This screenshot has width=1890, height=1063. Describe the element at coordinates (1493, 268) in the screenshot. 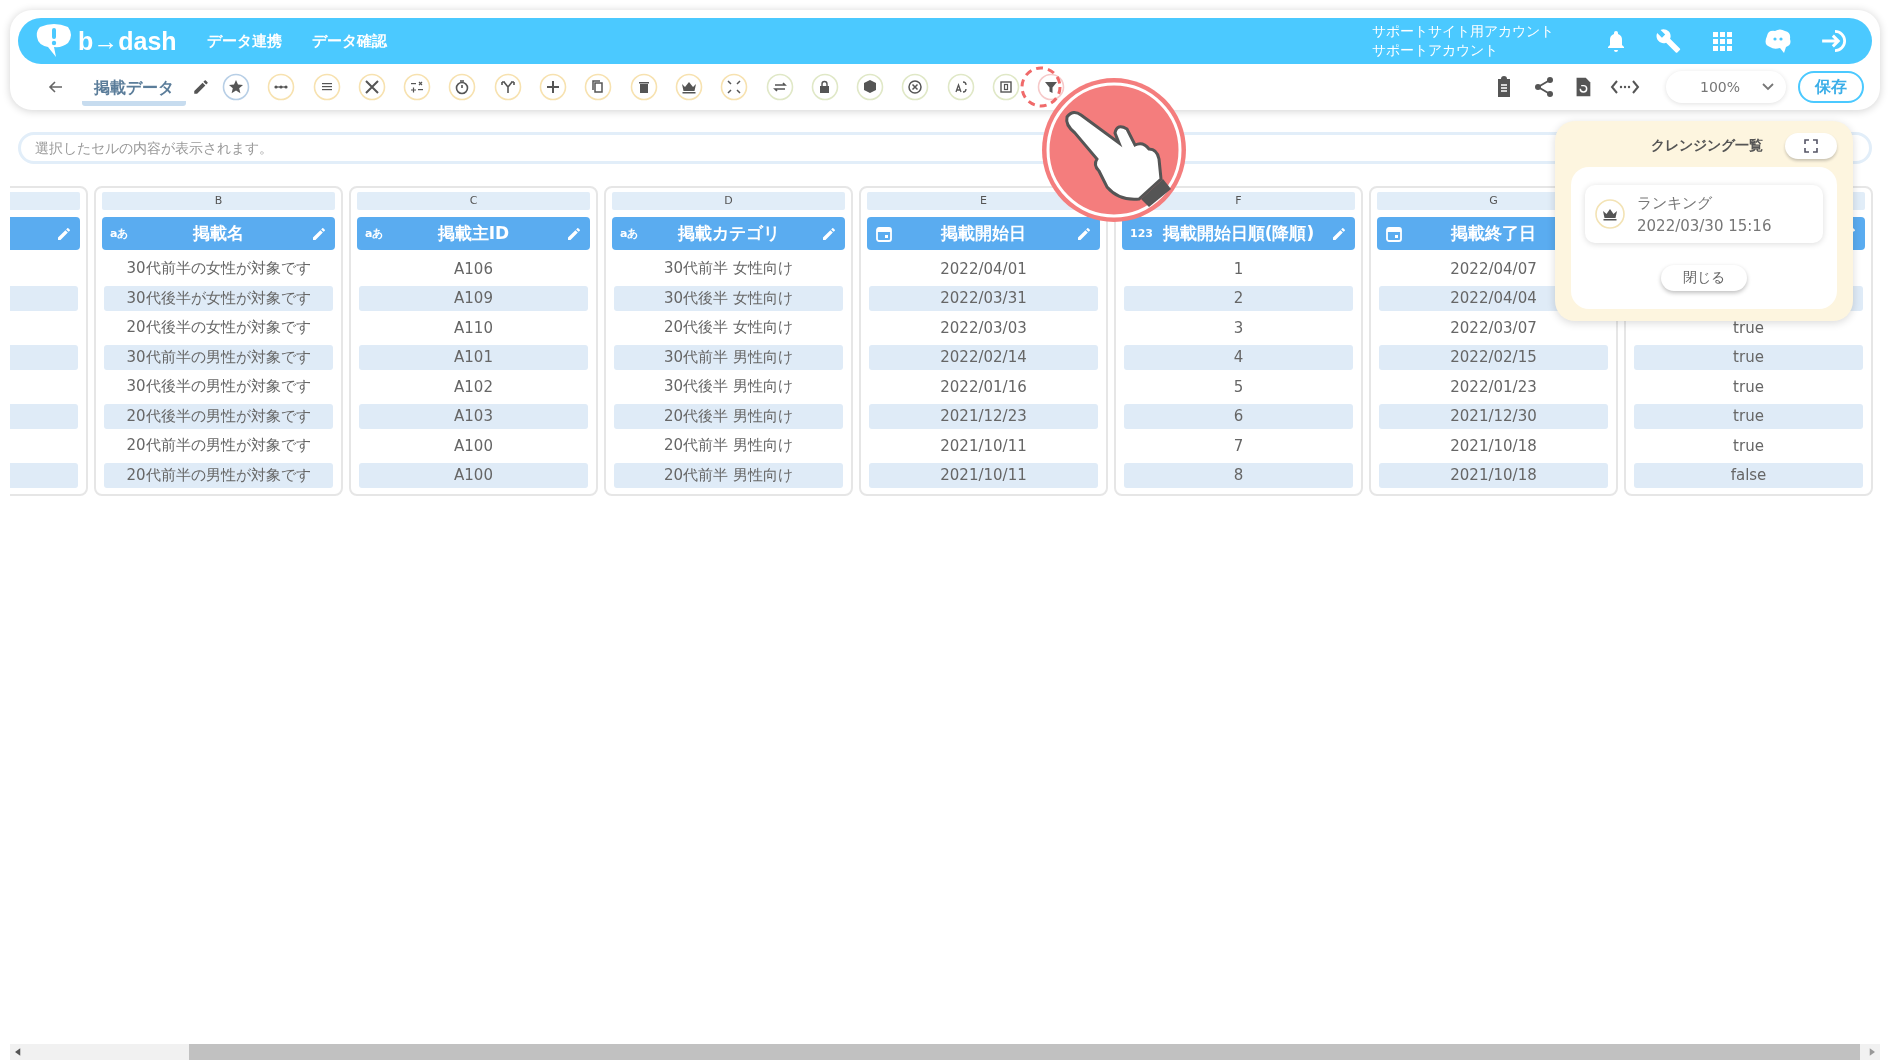

I see `cell-value: 2022/04/07` at that location.